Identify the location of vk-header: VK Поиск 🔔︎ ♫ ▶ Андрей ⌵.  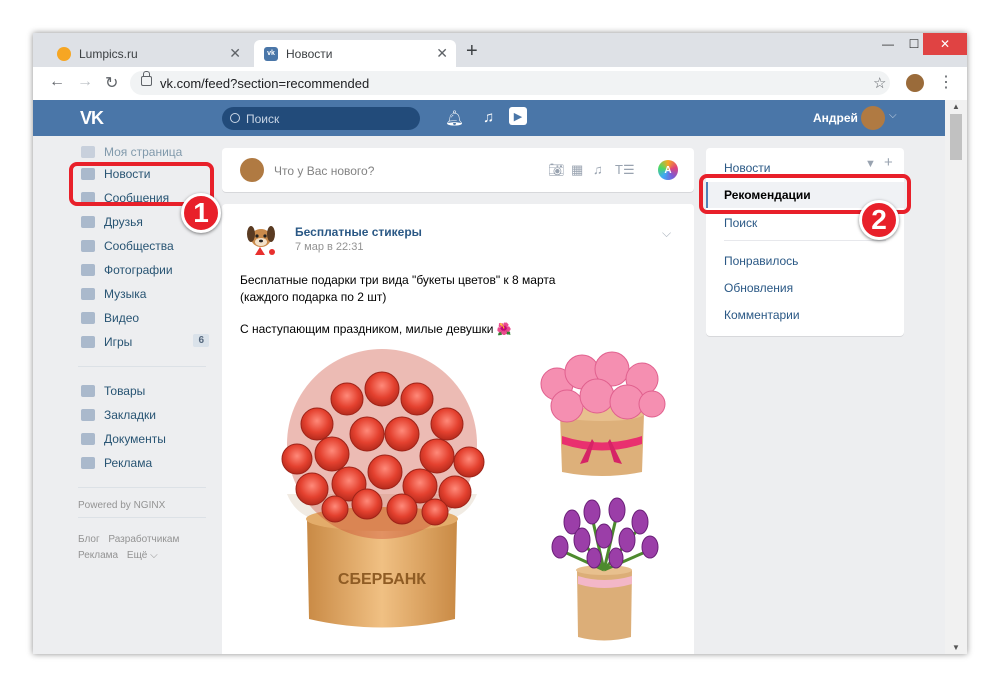
(489, 118).